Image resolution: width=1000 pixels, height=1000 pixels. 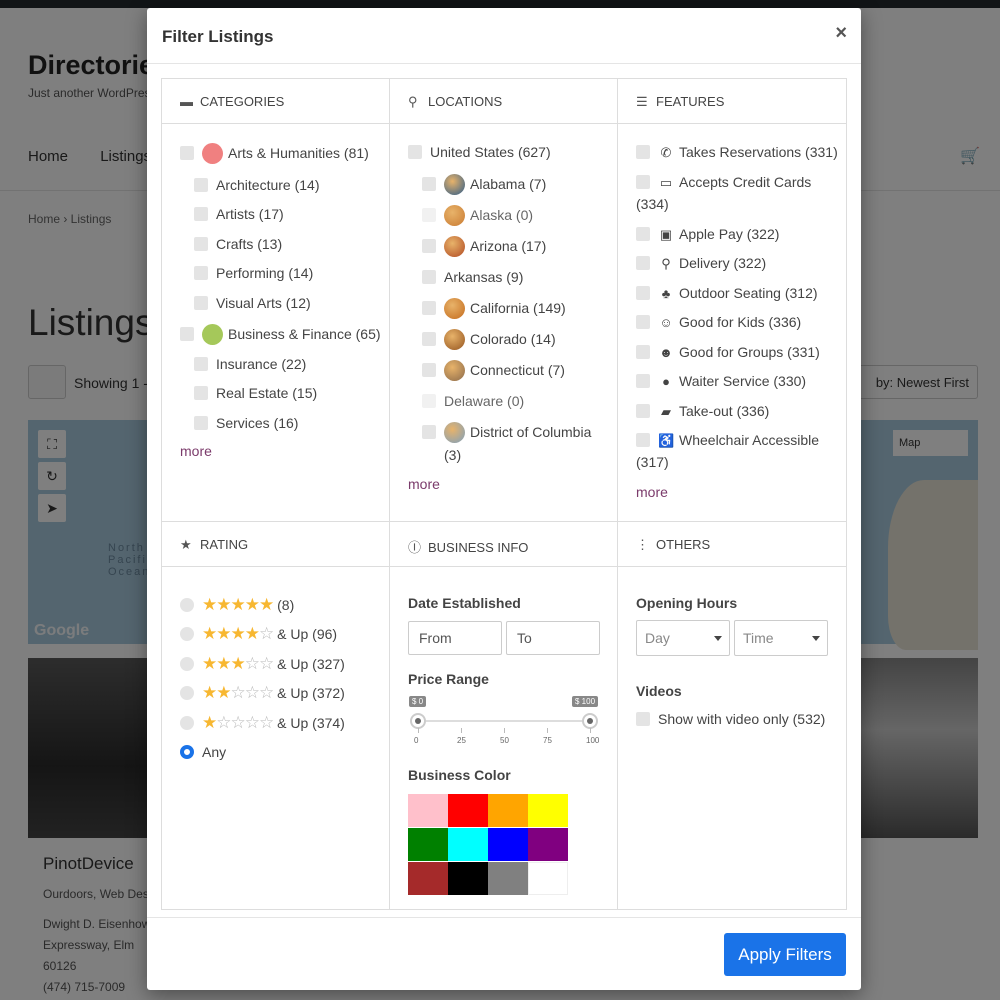 What do you see at coordinates (280, 334) in the screenshot?
I see `category-option: Business & Finance (65)` at bounding box center [280, 334].